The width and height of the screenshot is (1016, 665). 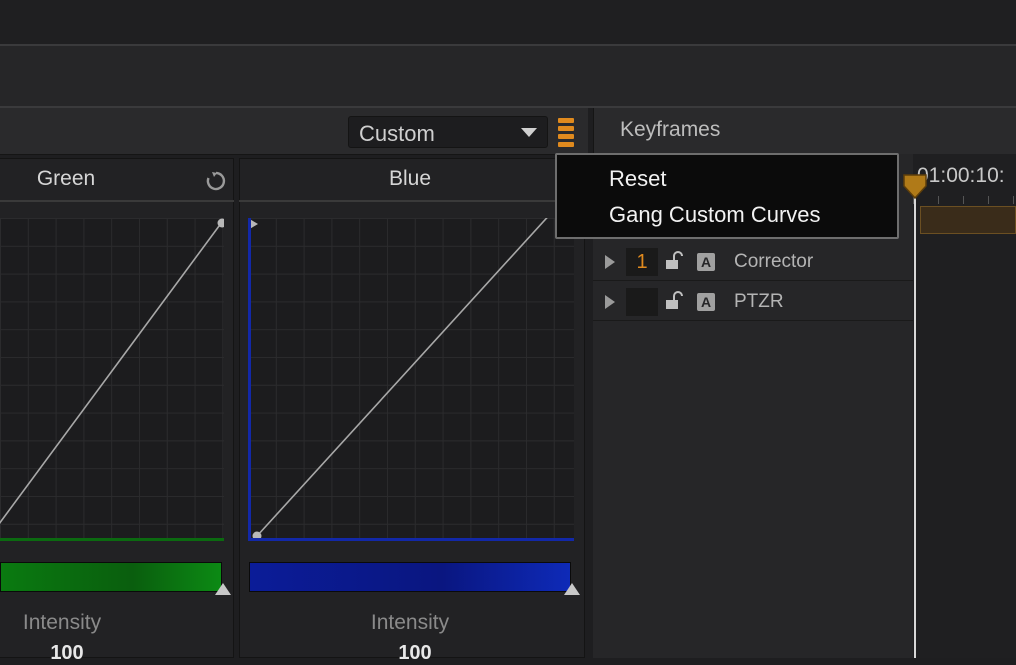 What do you see at coordinates (727, 196) in the screenshot?
I see `curves-options-popup: Reset Gang Custom Curves` at bounding box center [727, 196].